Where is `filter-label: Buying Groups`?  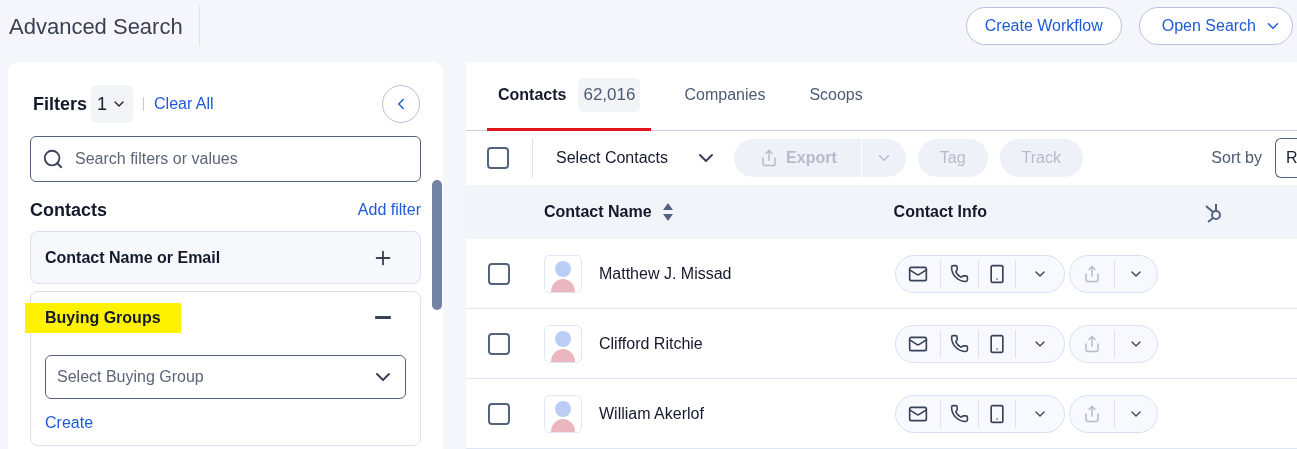
filter-label: Buying Groups is located at coordinates (103, 317).